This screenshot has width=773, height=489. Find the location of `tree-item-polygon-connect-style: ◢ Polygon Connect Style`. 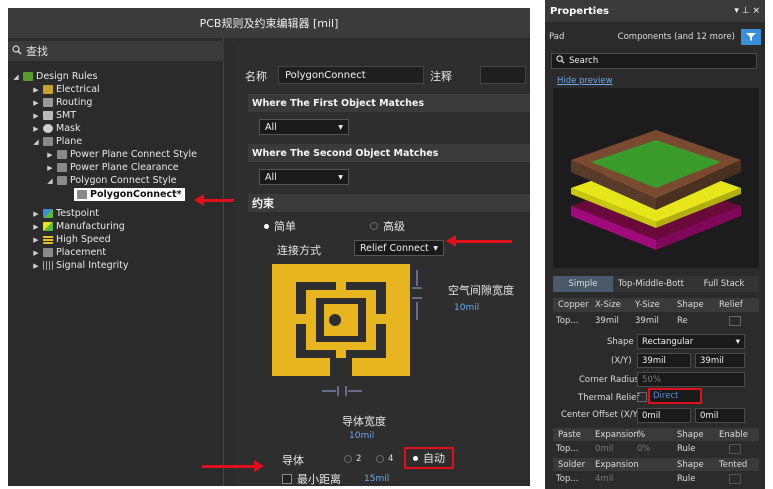

tree-item-polygon-connect-style: ◢ Polygon Connect Style is located at coordinates (111, 180).